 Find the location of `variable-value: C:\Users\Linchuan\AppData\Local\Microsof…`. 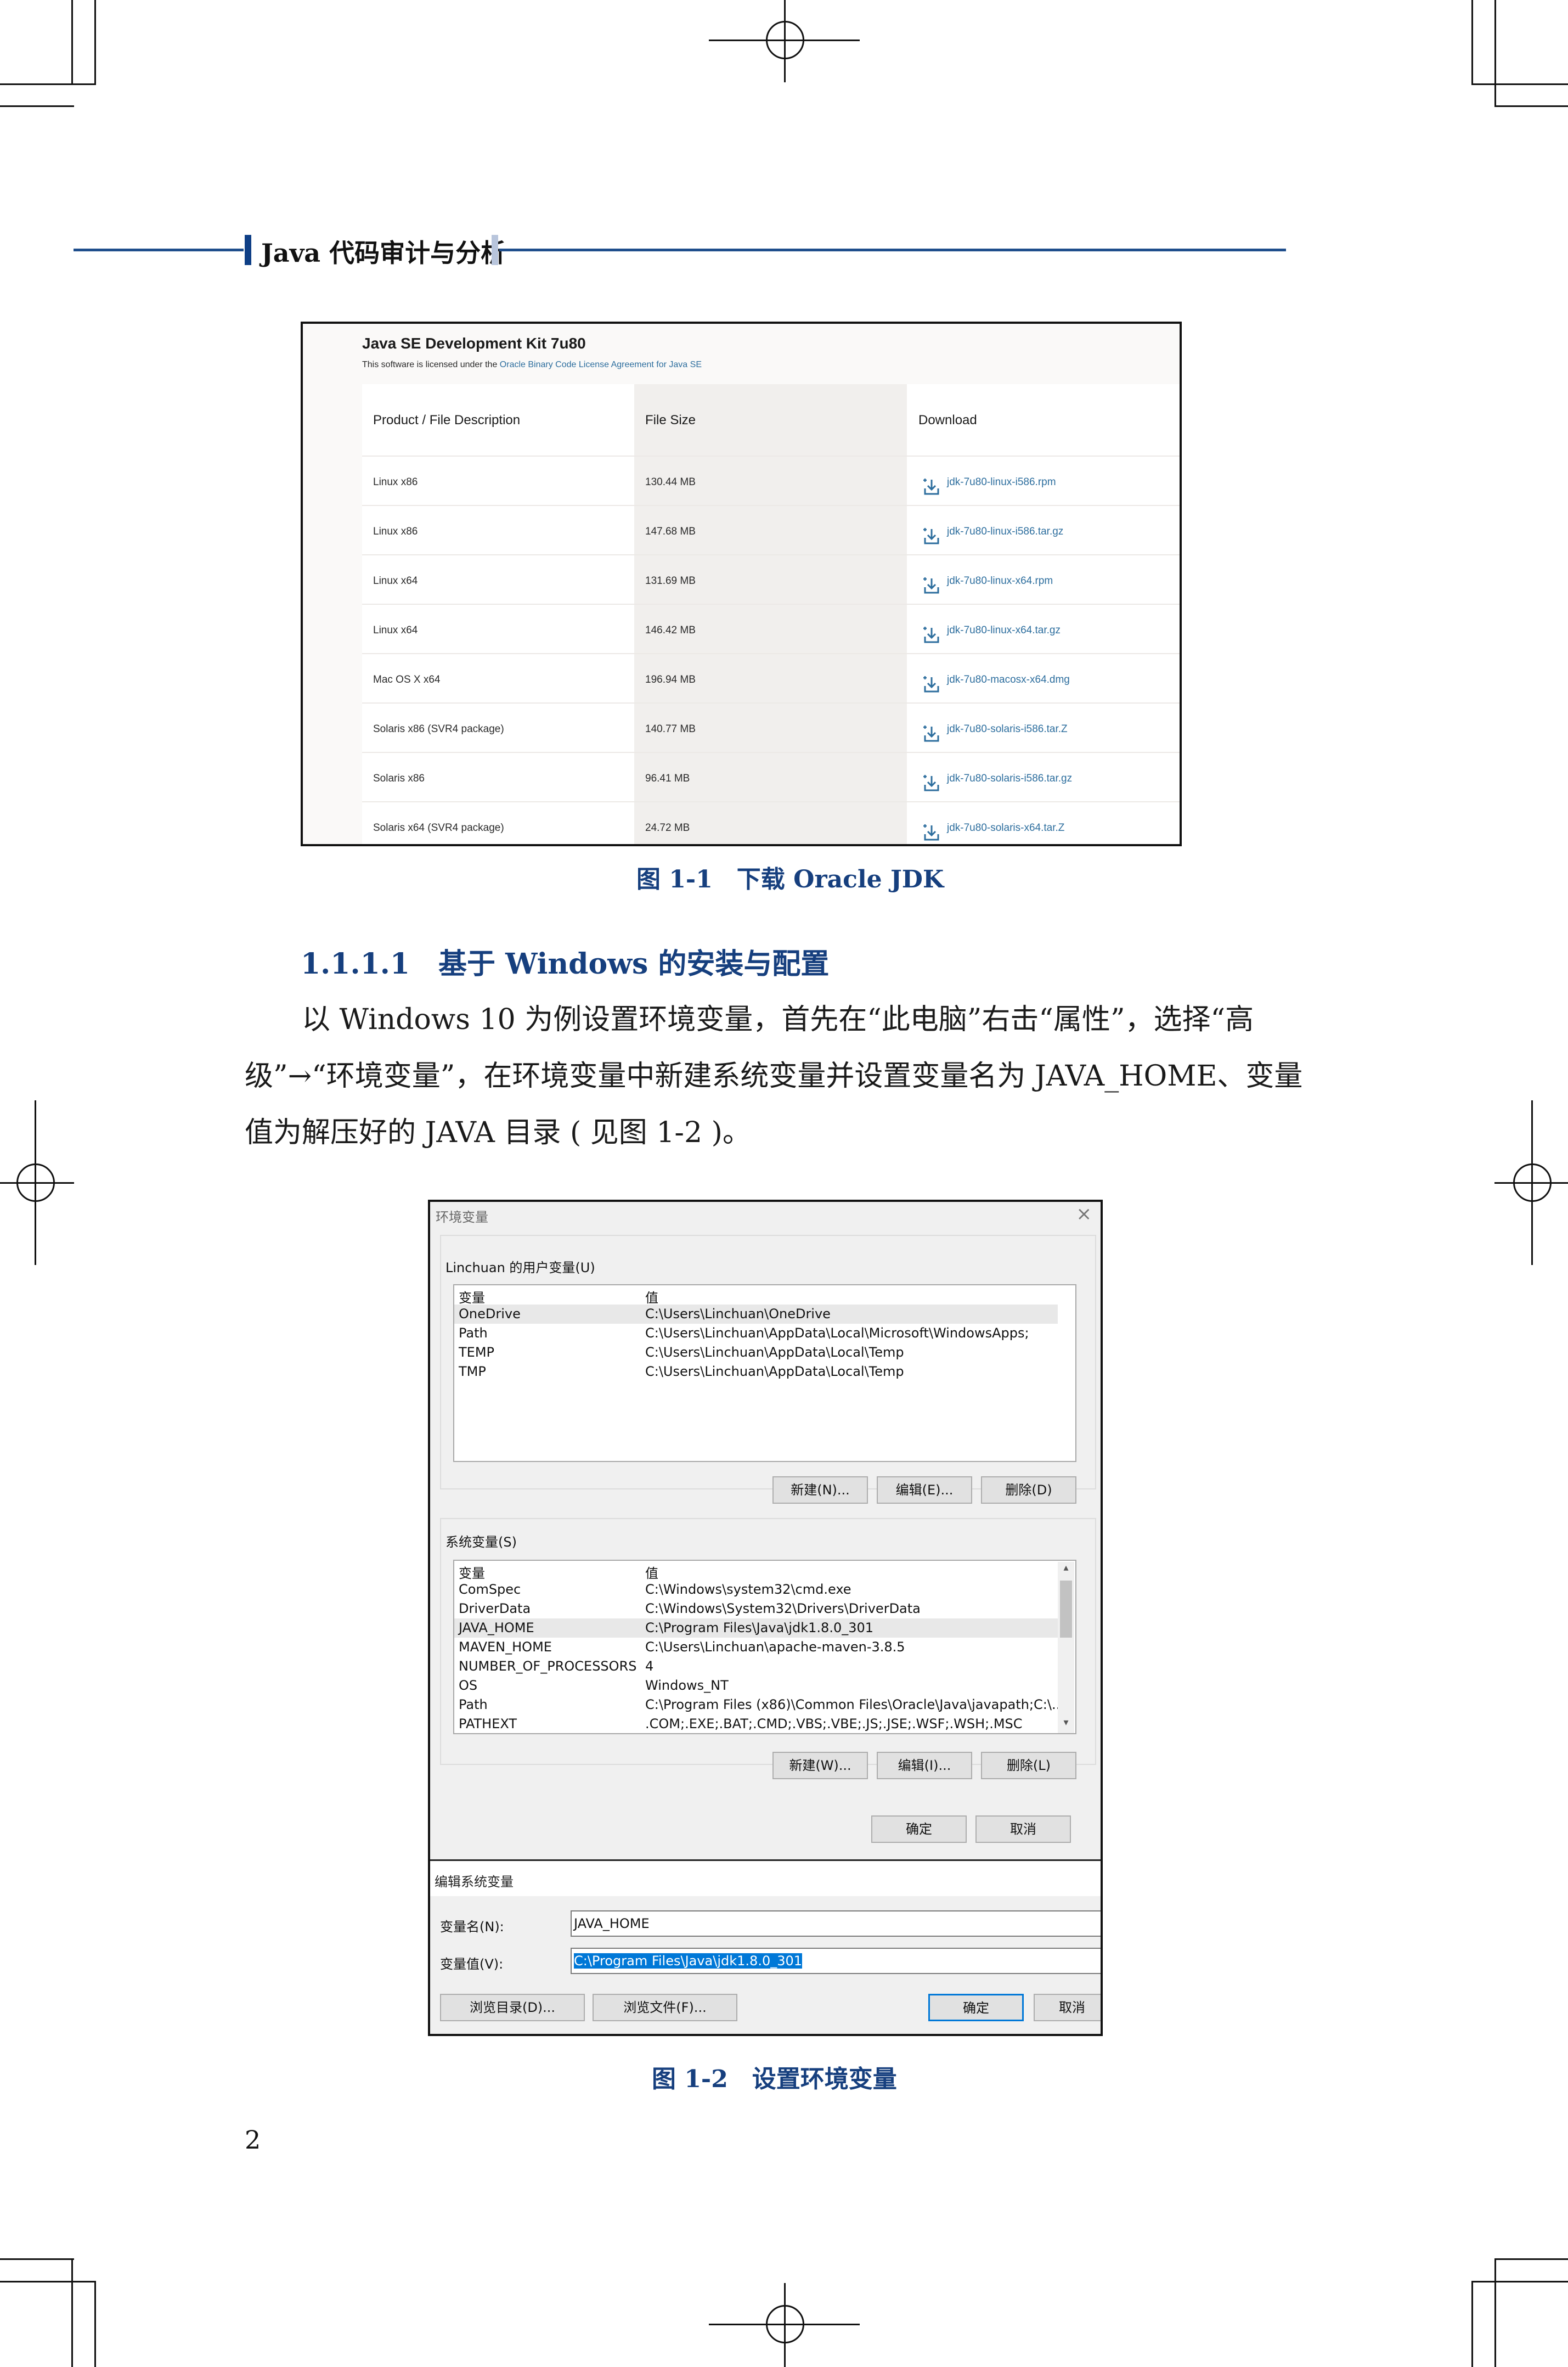

variable-value: C:\Users\Linchuan\AppData\Local\Microsof… is located at coordinates (837, 1333).